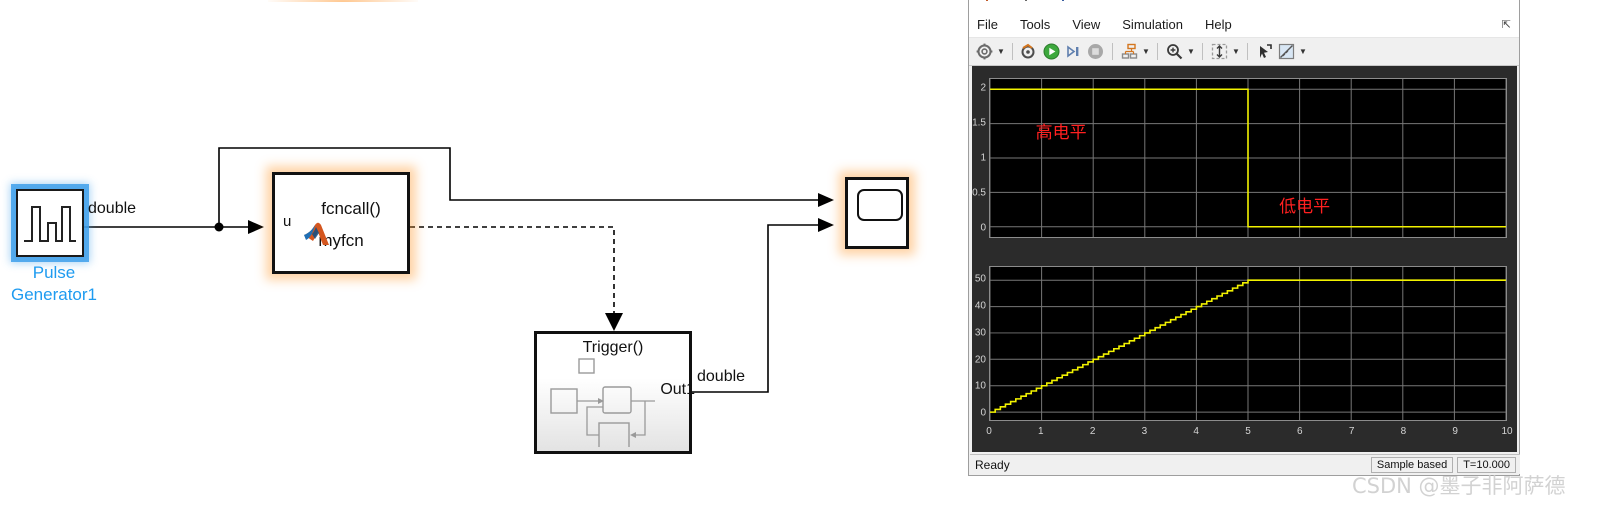 Image resolution: width=1615 pixels, height=508 pixels. I want to click on y-tick-label: 10, so click(980, 386).